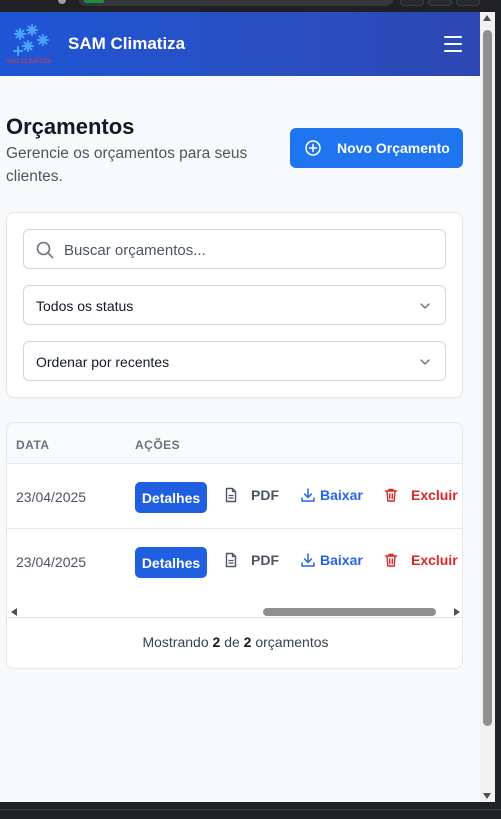 This screenshot has height=819, width=501. What do you see at coordinates (33, 445) in the screenshot?
I see `column-header-date: DATA` at bounding box center [33, 445].